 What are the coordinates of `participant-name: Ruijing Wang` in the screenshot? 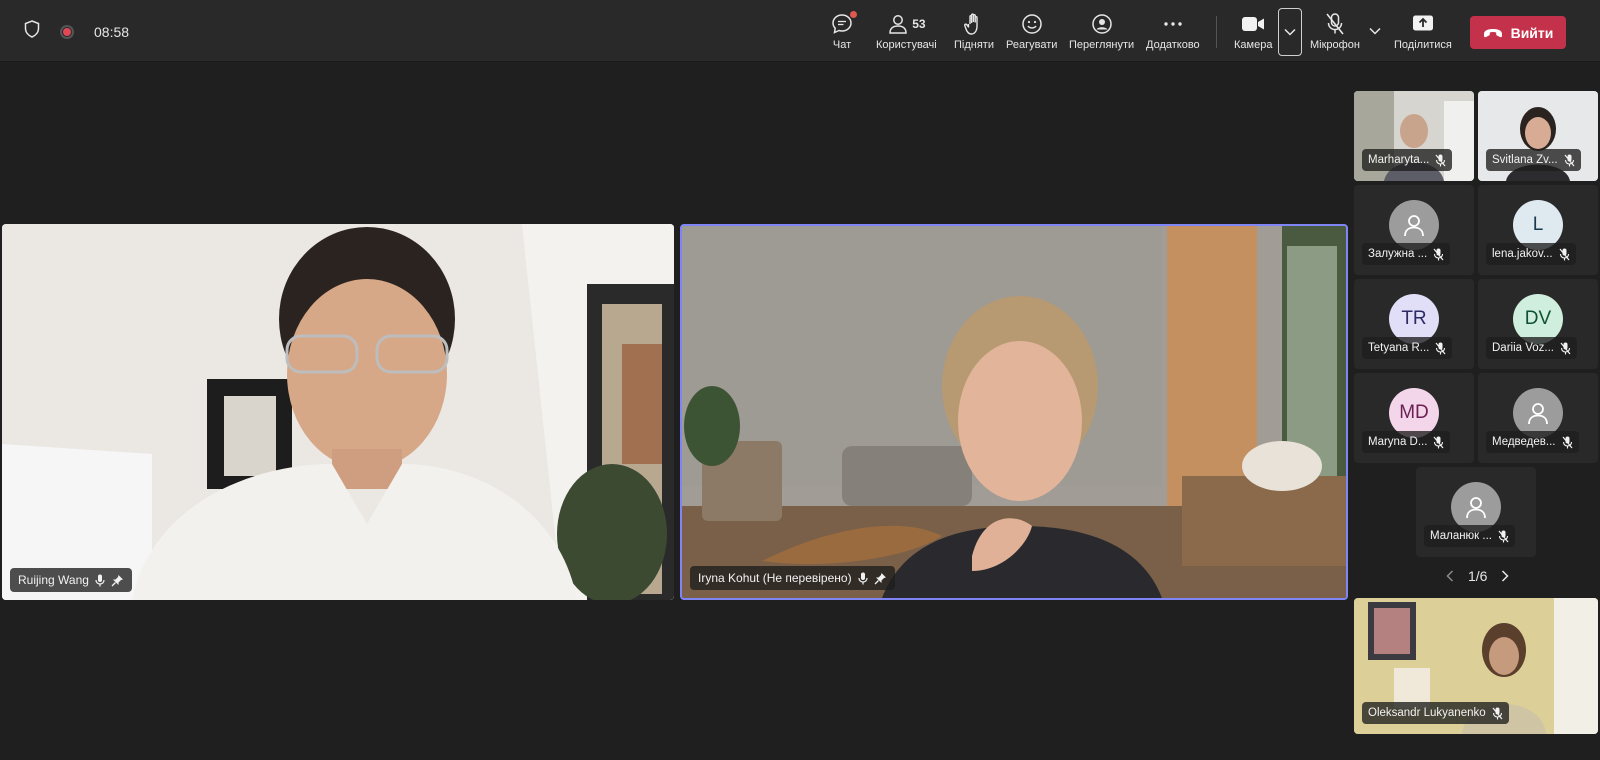 It's located at (53, 580).